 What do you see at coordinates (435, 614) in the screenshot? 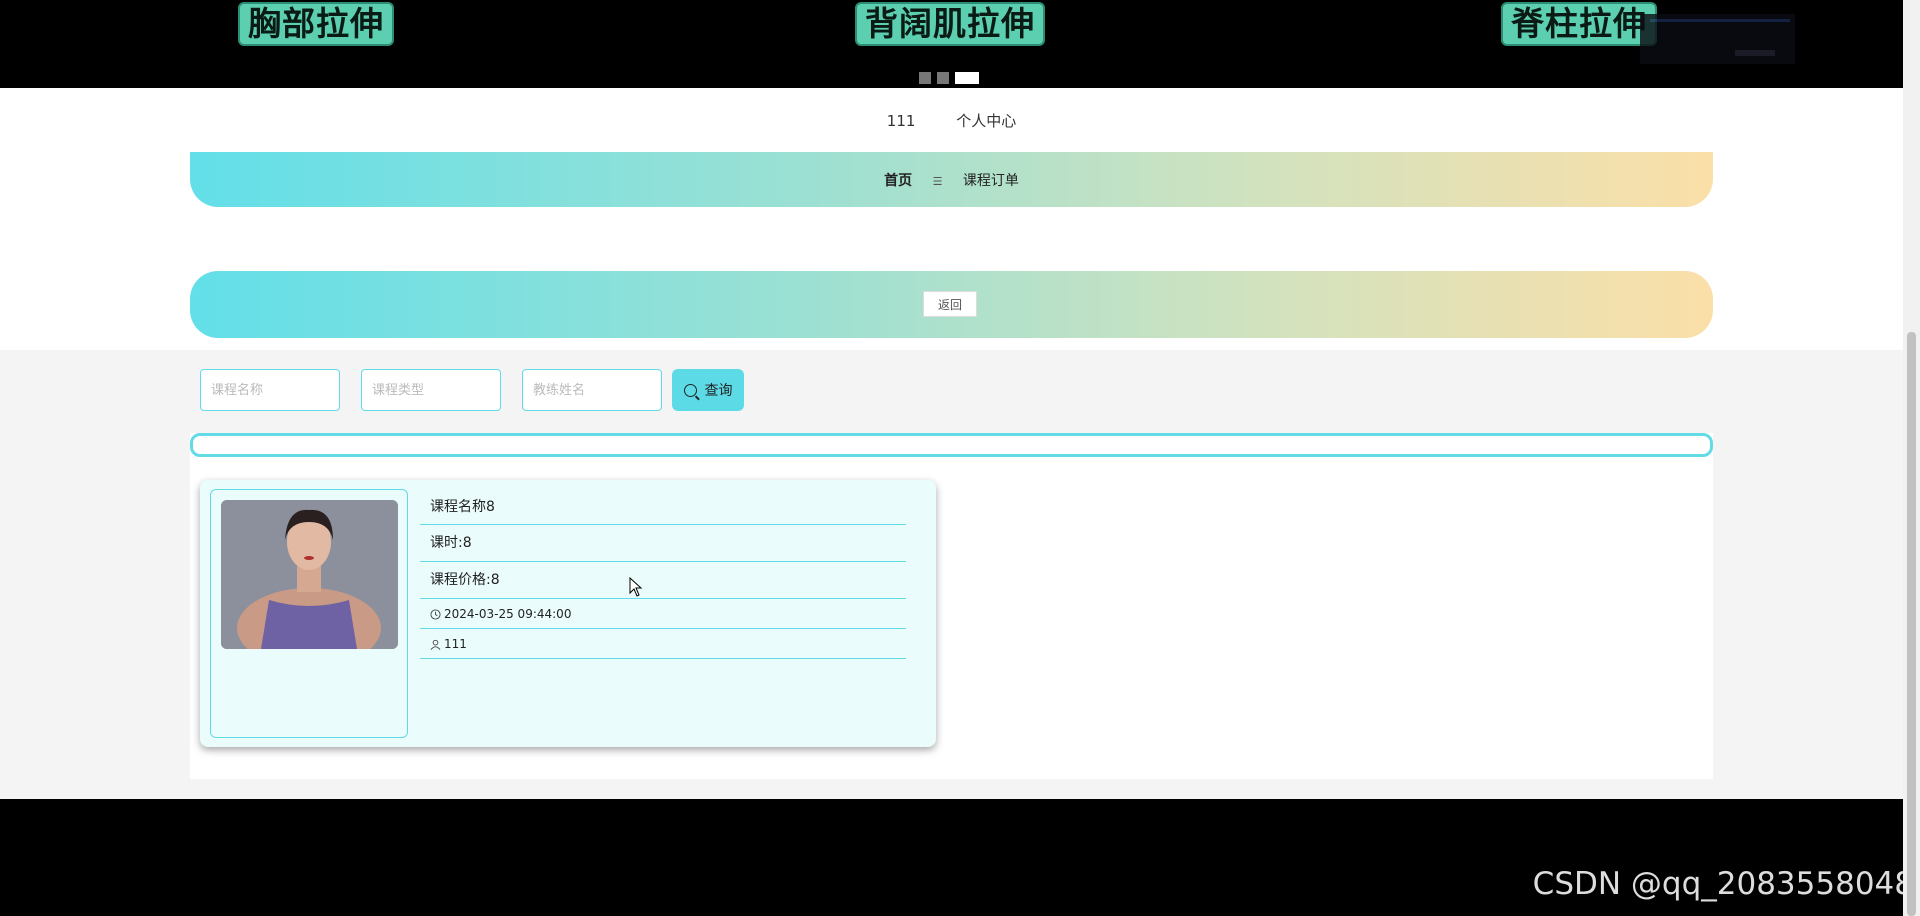
I see `clock-icon` at bounding box center [435, 614].